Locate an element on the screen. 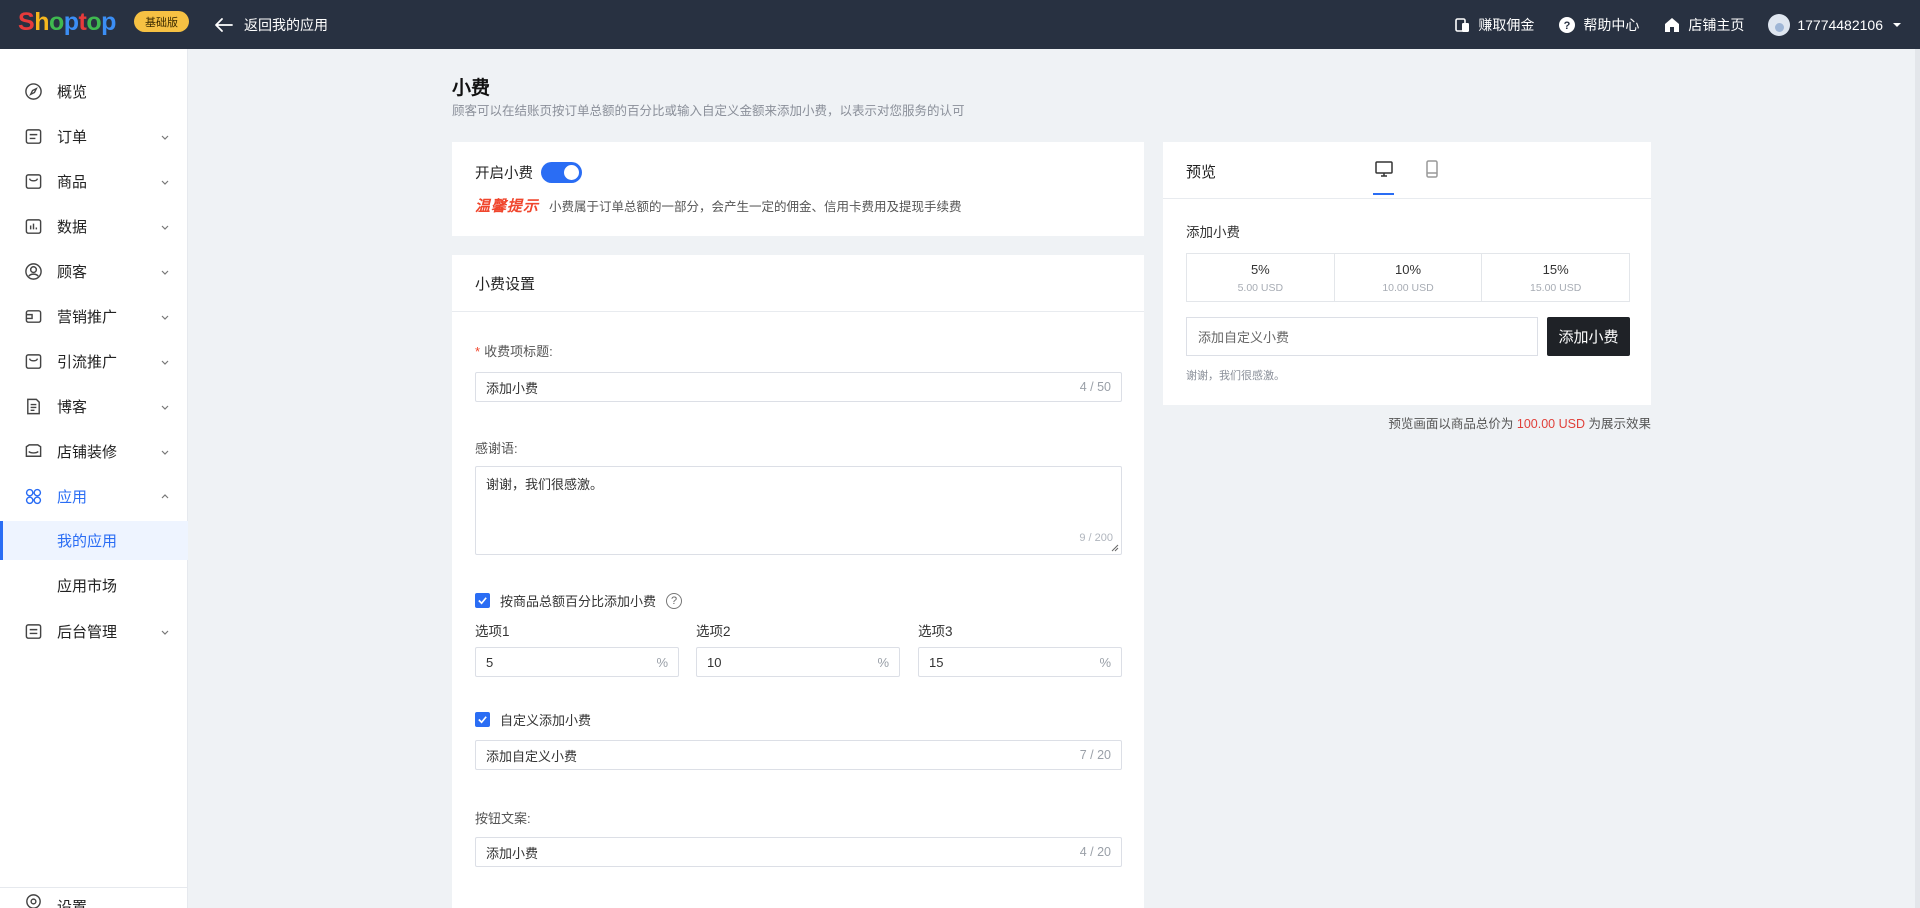 The height and width of the screenshot is (908, 1920). option3-input: 15 % is located at coordinates (1020, 662).